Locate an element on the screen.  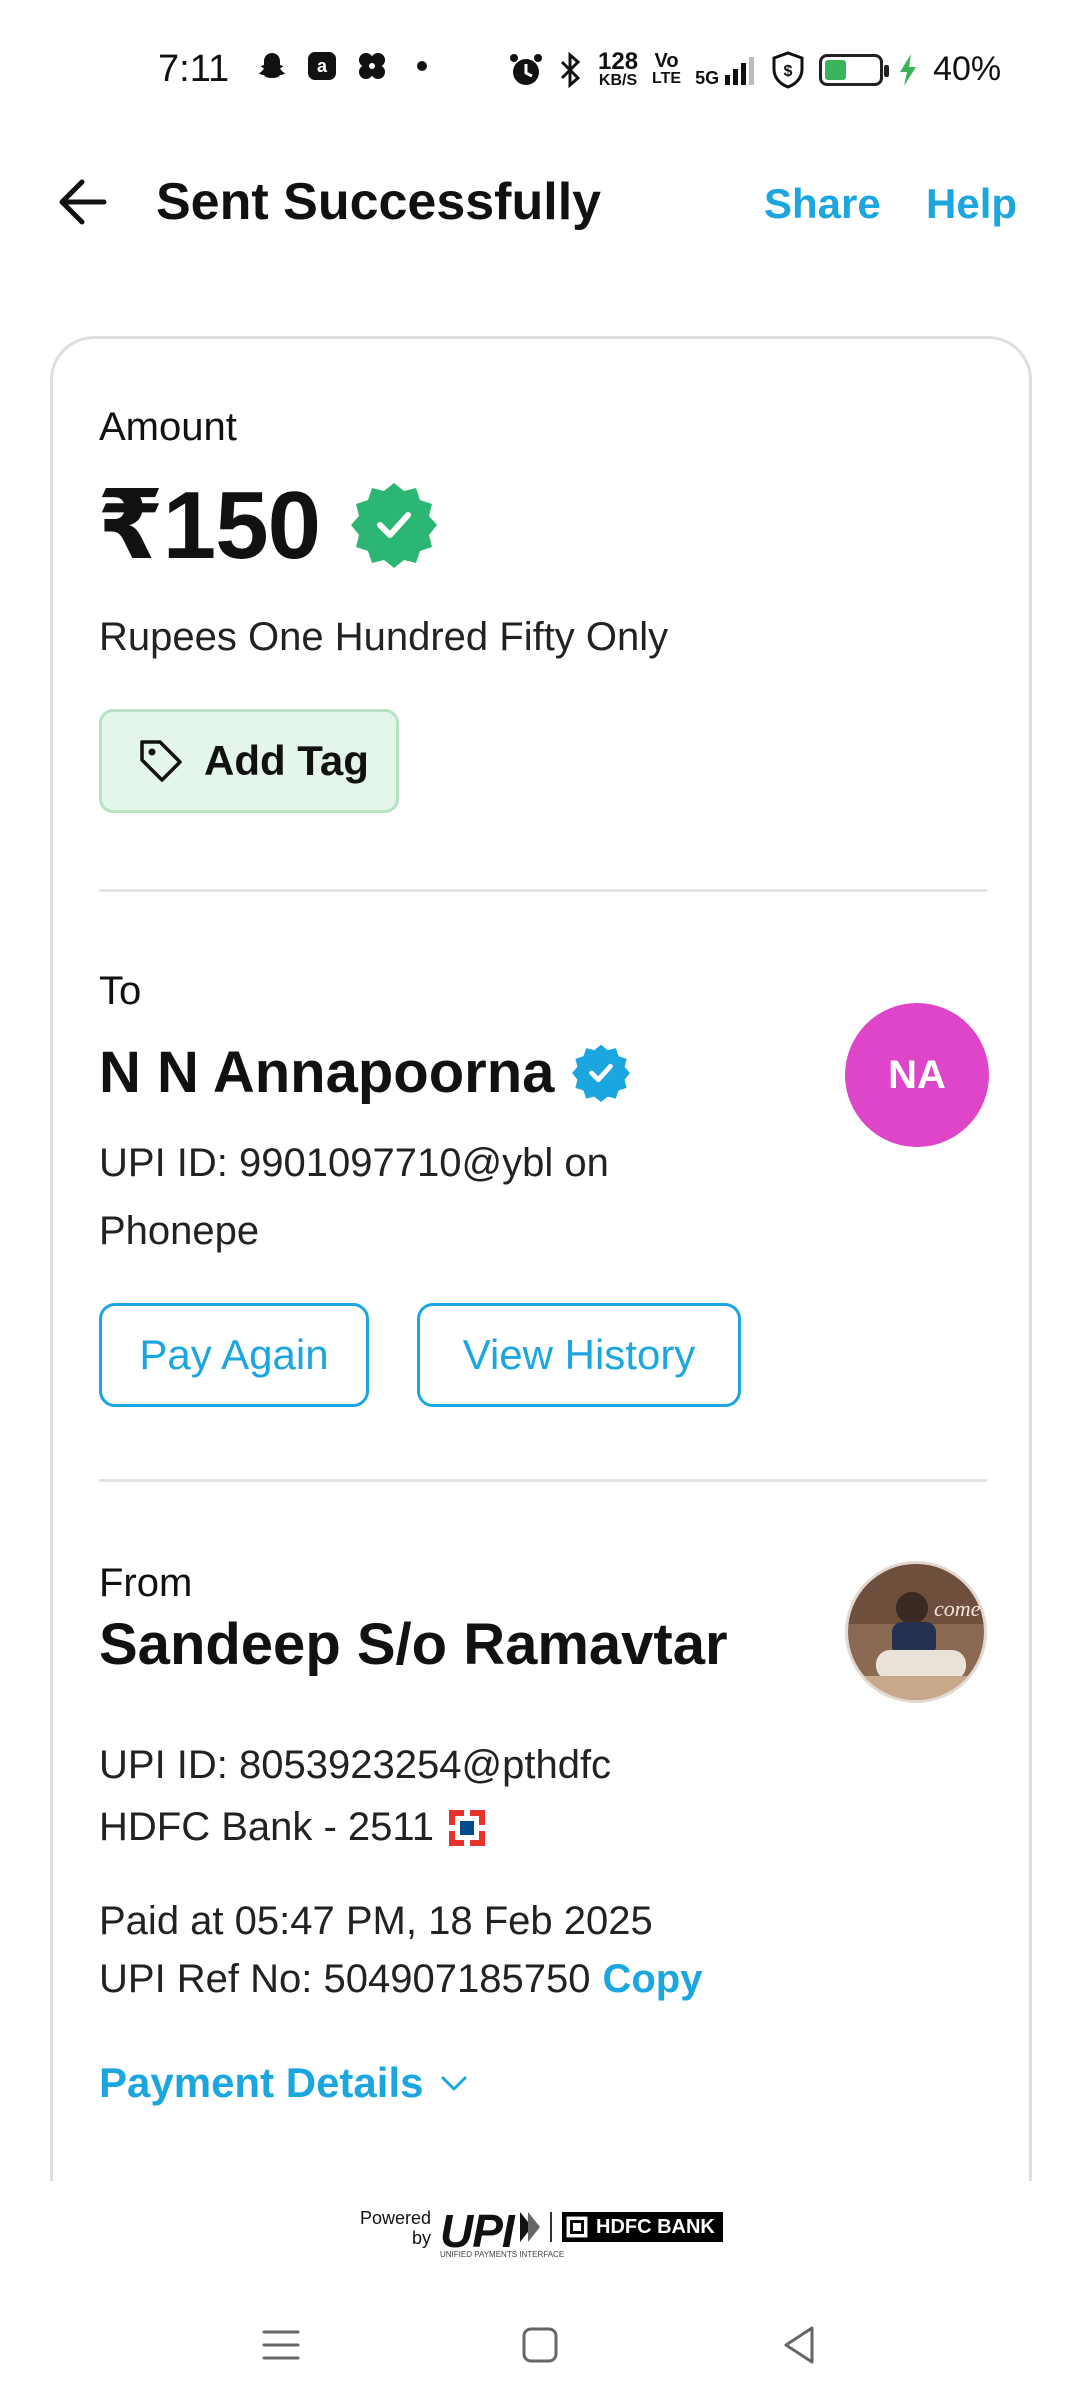
back-button is located at coordinates (84, 202).